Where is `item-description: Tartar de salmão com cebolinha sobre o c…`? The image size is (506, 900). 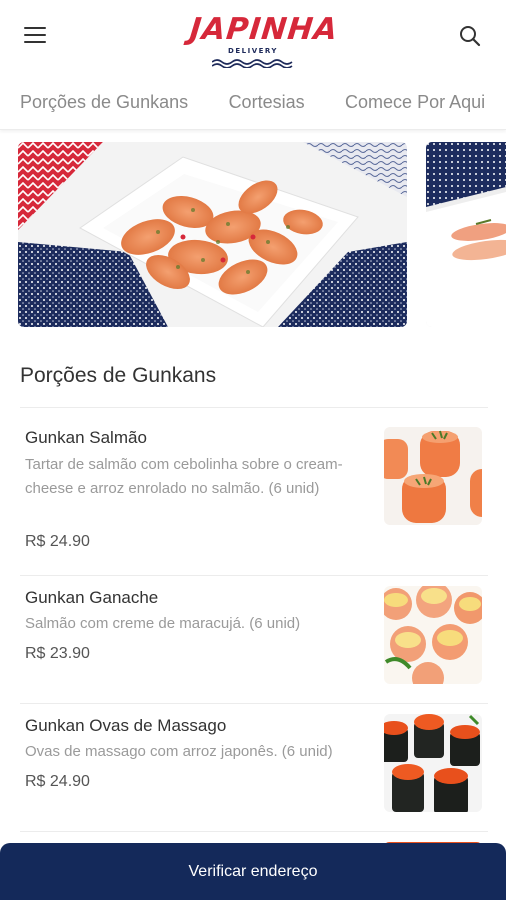
item-description: Tartar de salmão com cebolinha sobre o c… is located at coordinates (184, 476).